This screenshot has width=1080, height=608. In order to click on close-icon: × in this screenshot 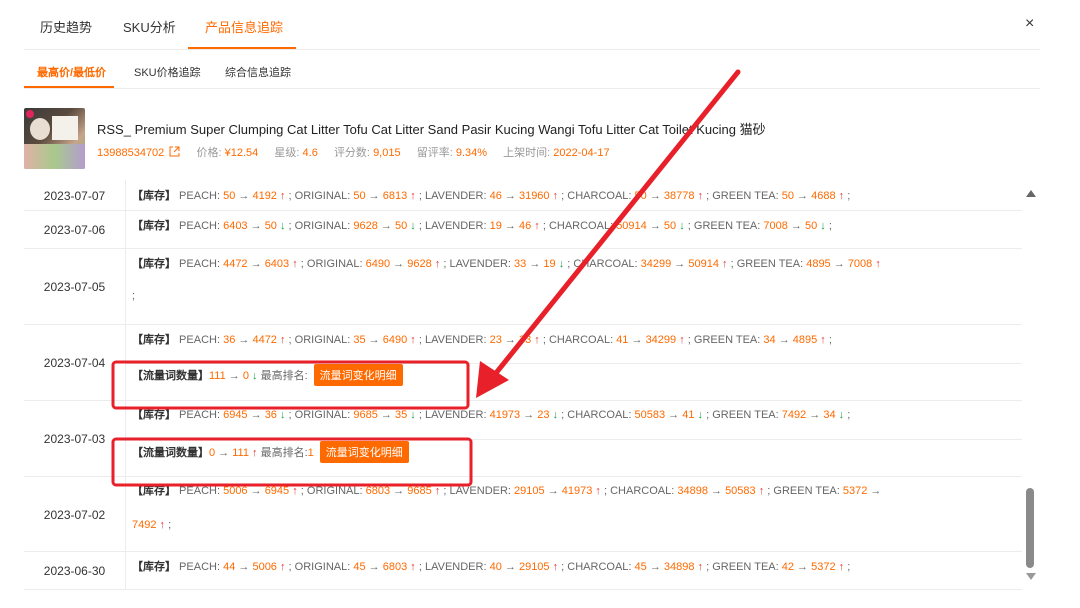, I will do `click(1029, 24)`.